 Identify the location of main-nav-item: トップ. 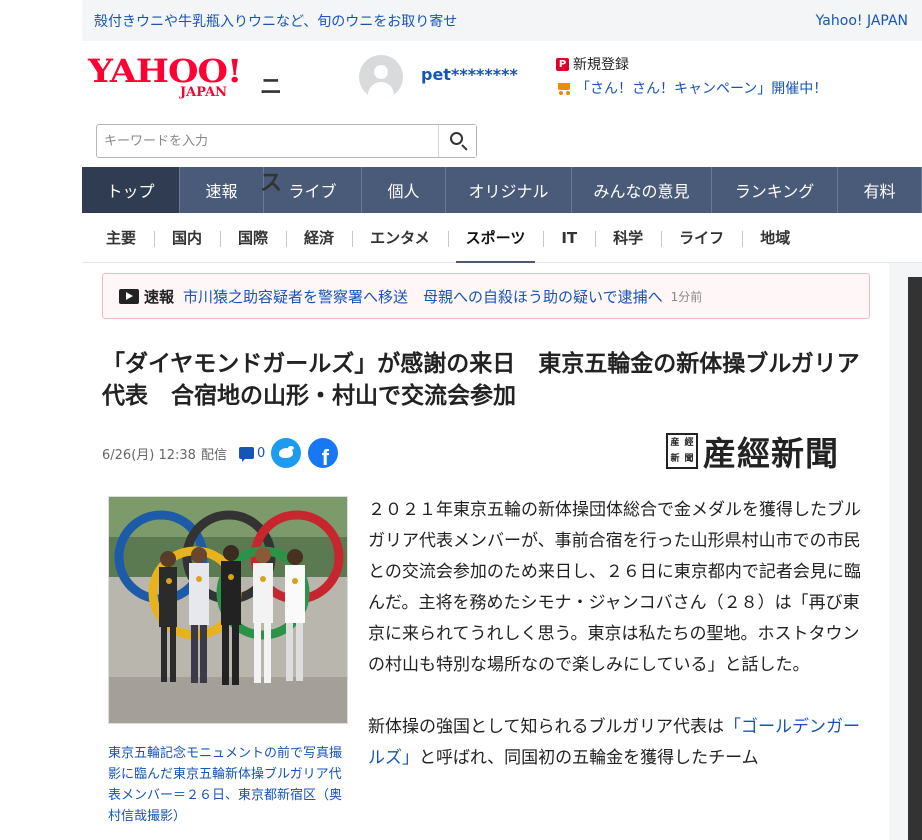
(131, 190).